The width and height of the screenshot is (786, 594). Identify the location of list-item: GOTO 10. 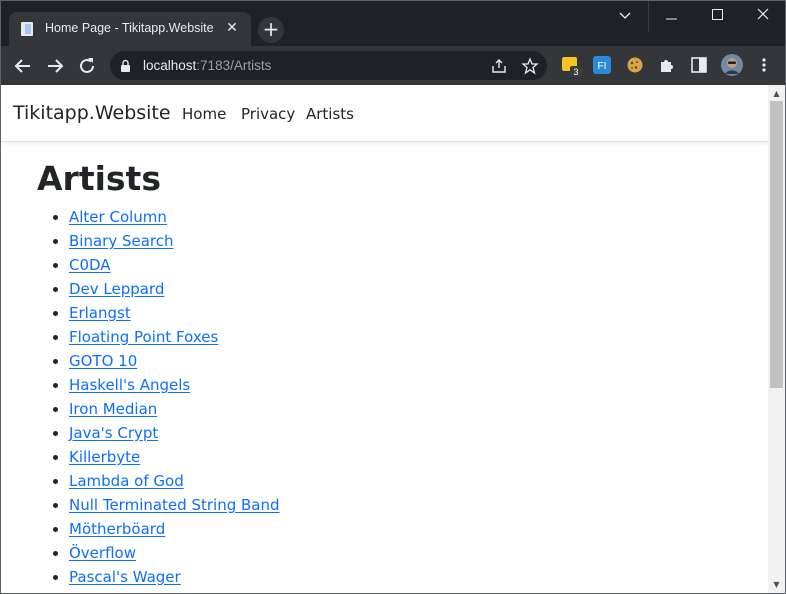
(174, 361).